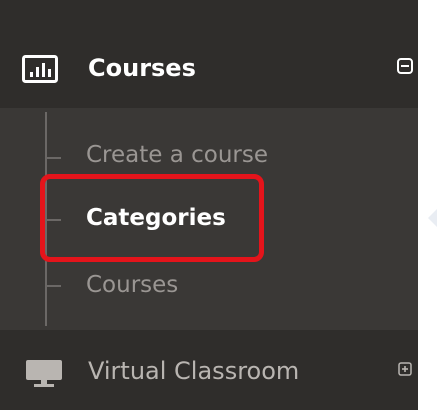 The height and width of the screenshot is (410, 437). What do you see at coordinates (44, 373) in the screenshot?
I see `monitor-icon` at bounding box center [44, 373].